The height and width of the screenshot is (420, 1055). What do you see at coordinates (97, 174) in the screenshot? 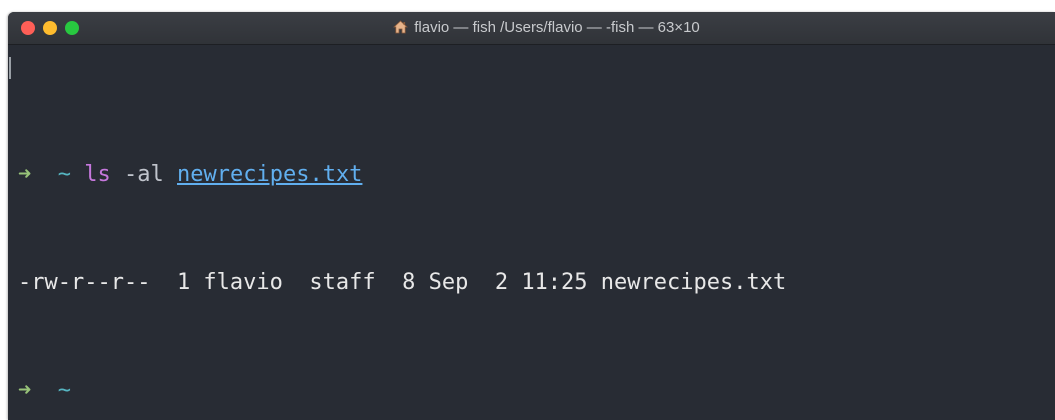
I see `command-name: ls` at bounding box center [97, 174].